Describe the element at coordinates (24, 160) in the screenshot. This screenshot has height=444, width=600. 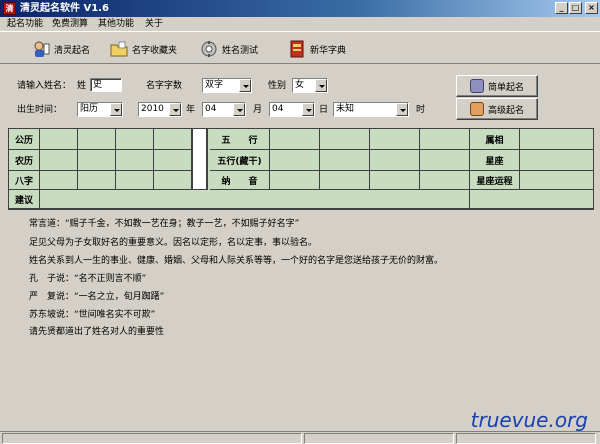
I see `row-label-lunar: 农历` at that location.